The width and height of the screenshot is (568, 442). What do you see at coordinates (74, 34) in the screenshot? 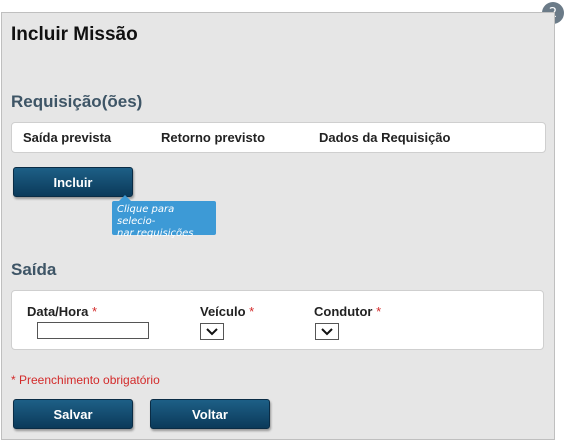
I see `page-title: Incluir Missão` at bounding box center [74, 34].